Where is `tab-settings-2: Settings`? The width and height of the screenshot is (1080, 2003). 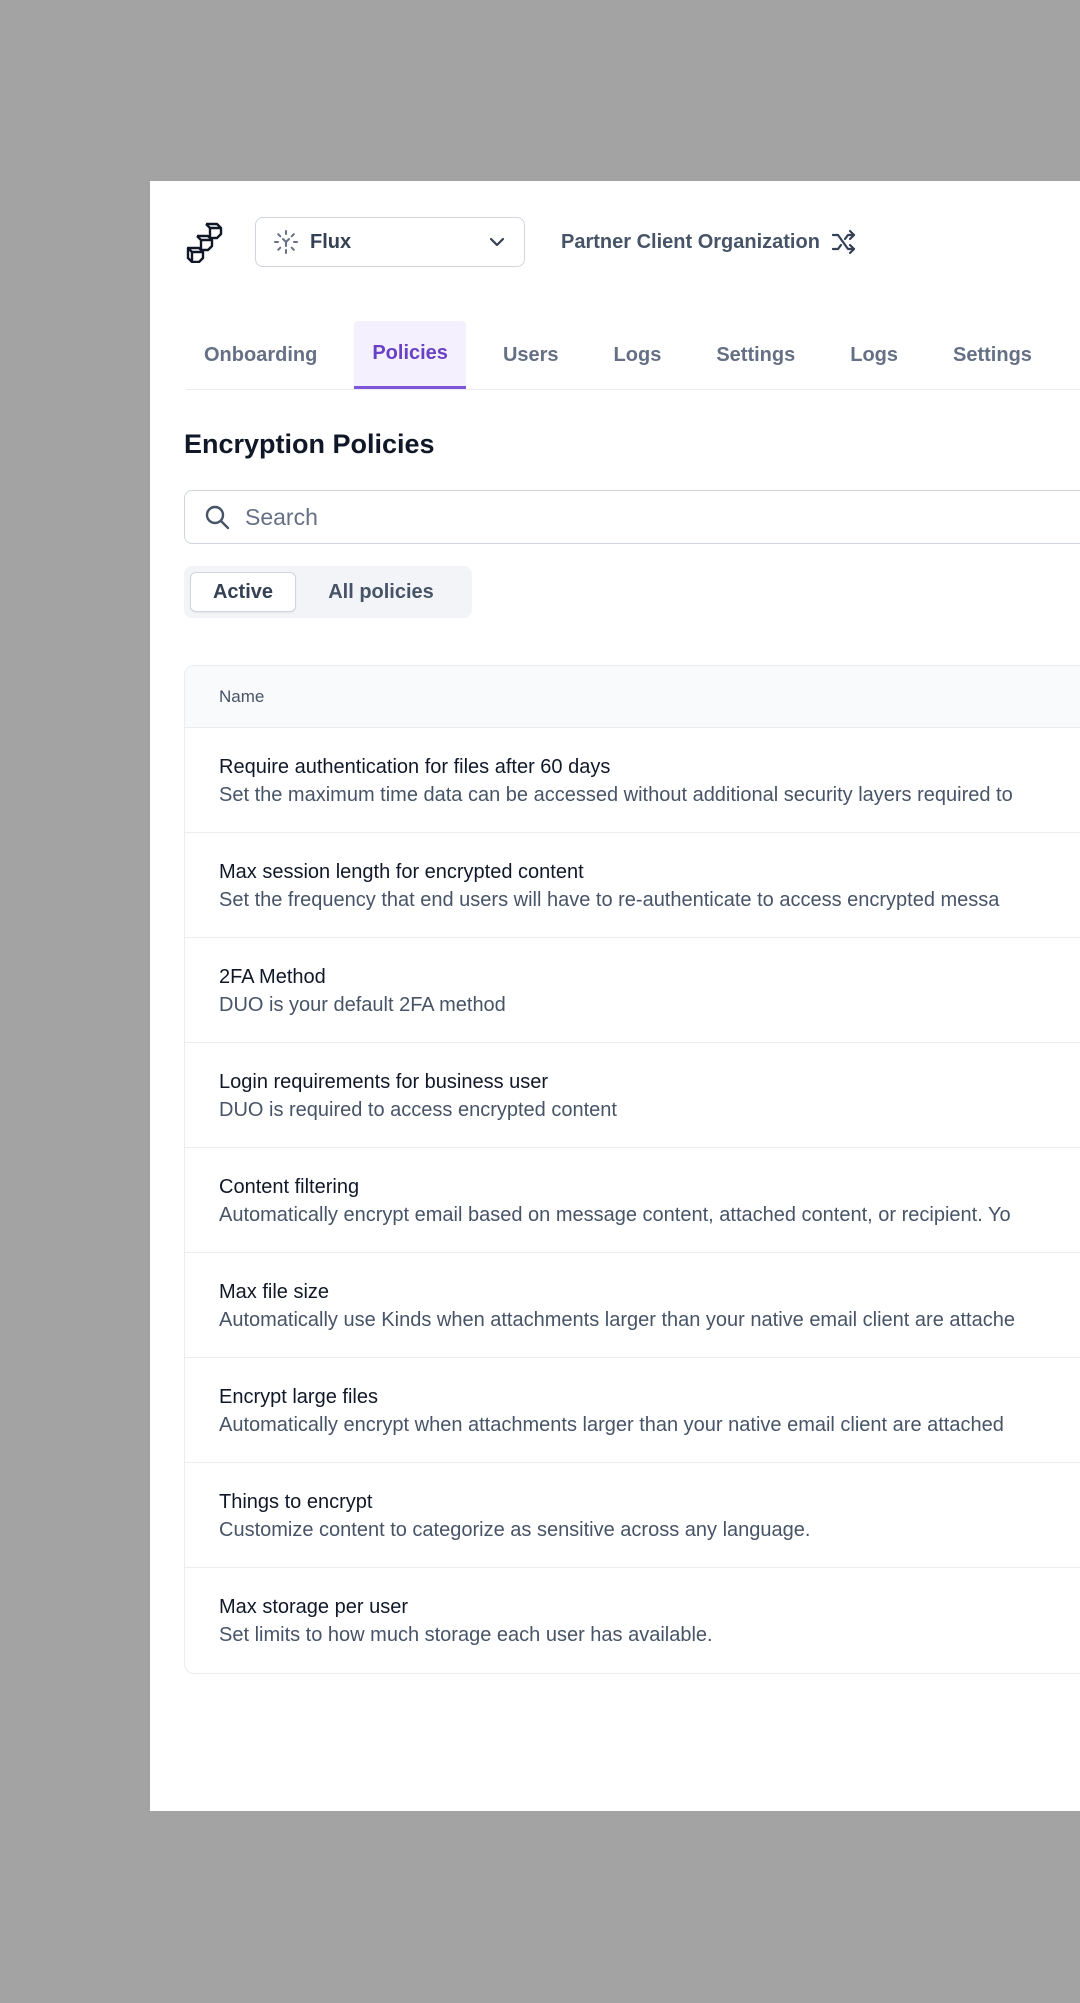 tab-settings-2: Settings is located at coordinates (992, 355).